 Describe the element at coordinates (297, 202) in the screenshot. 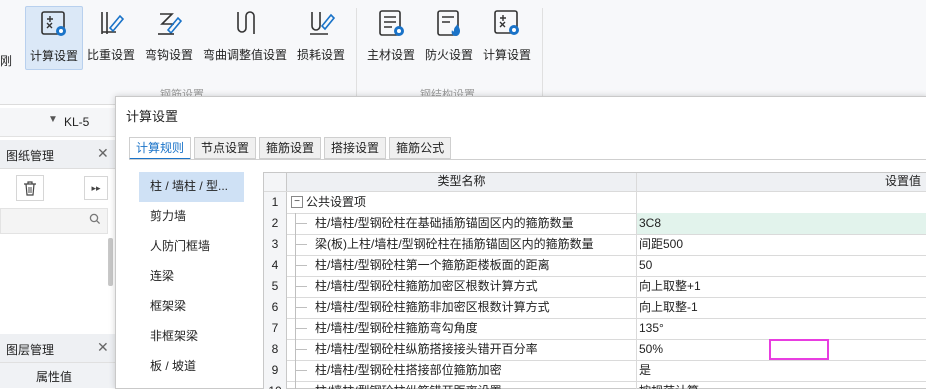

I see `collapse-icon: −` at that location.